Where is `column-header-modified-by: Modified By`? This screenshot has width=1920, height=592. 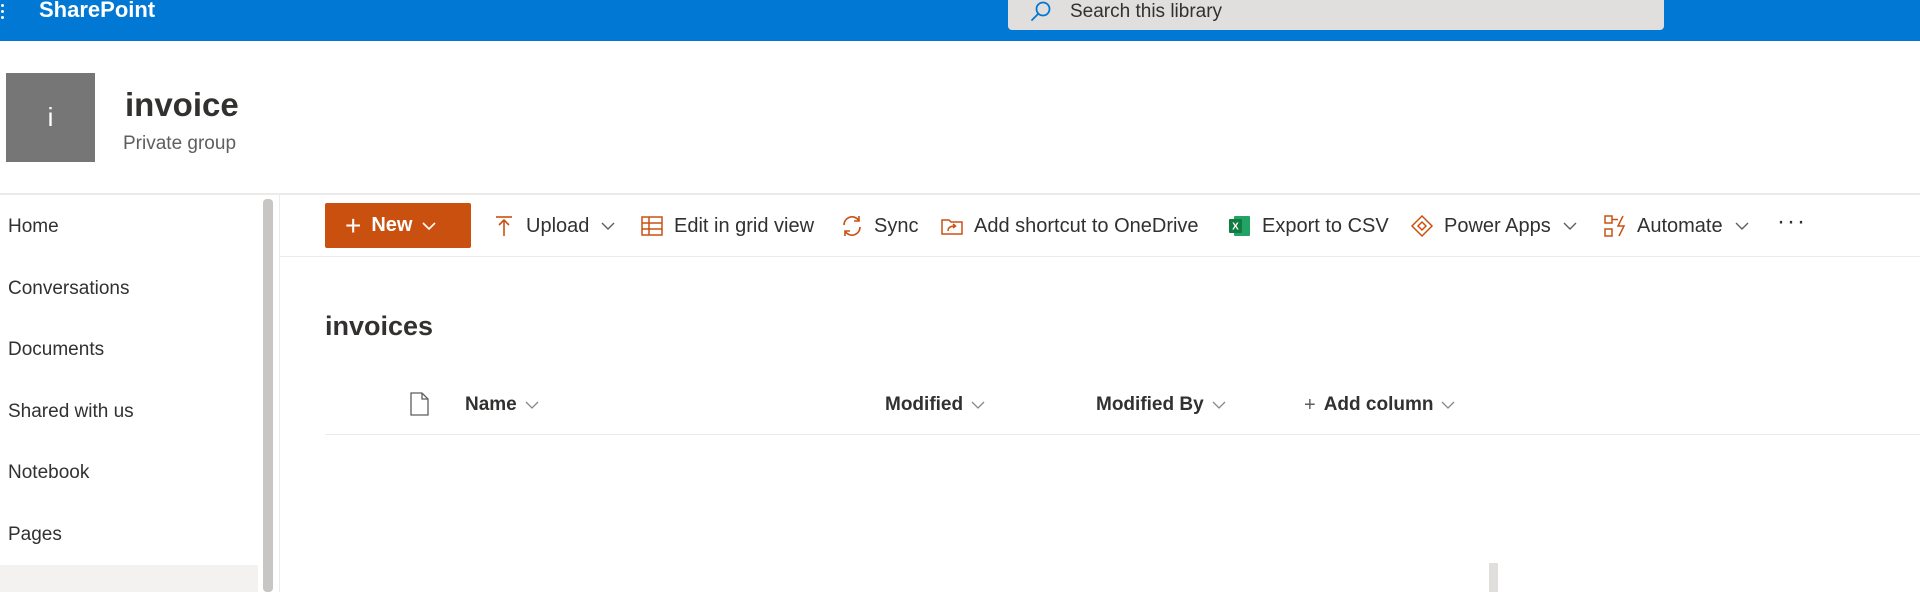
column-header-modified-by: Modified By is located at coordinates (1161, 405).